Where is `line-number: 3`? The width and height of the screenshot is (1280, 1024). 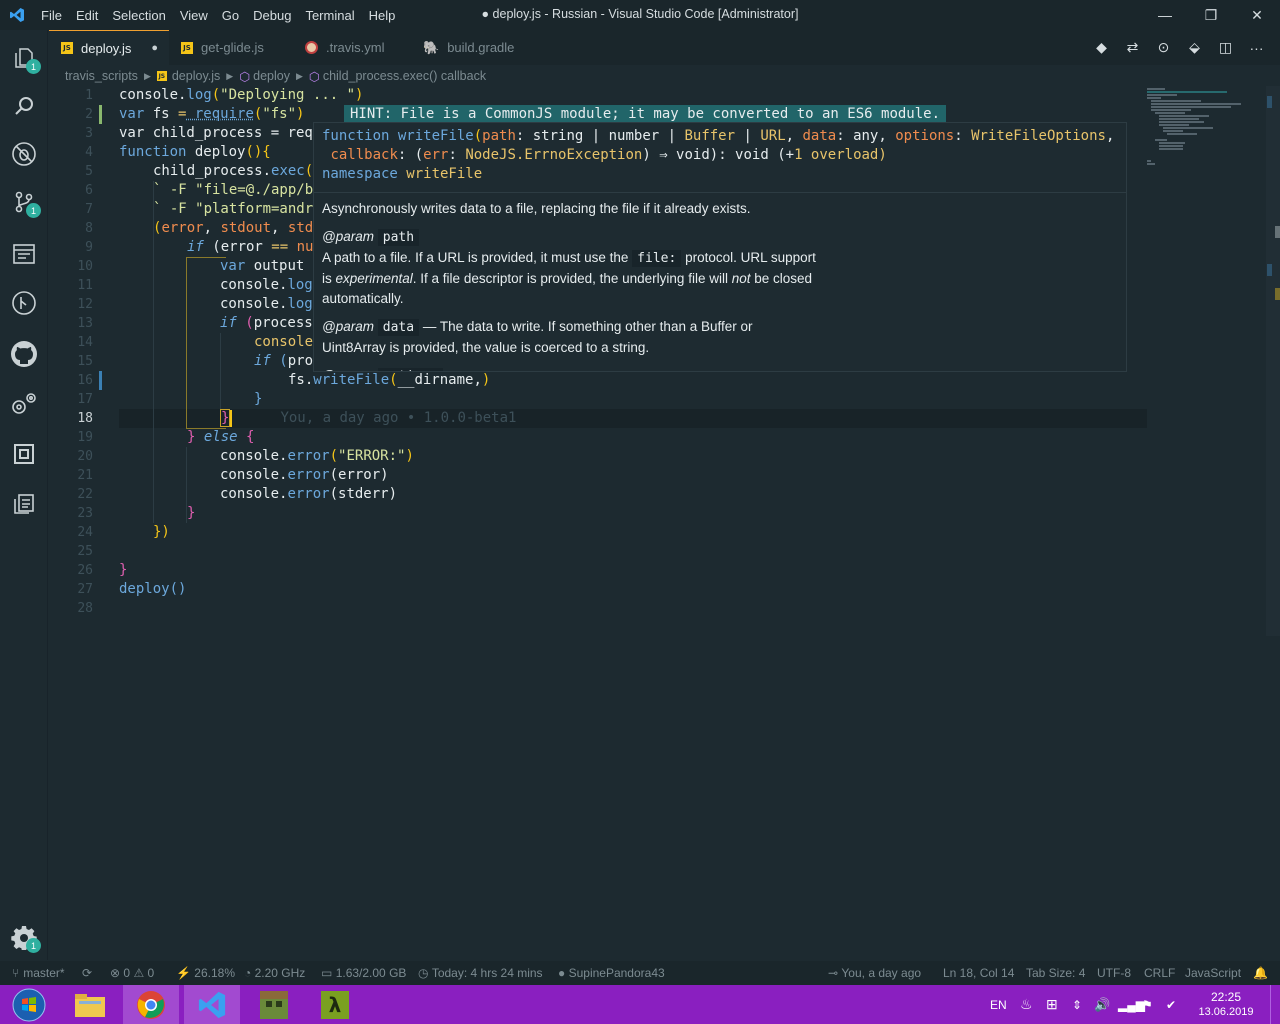
line-number: 3 is located at coordinates (89, 133).